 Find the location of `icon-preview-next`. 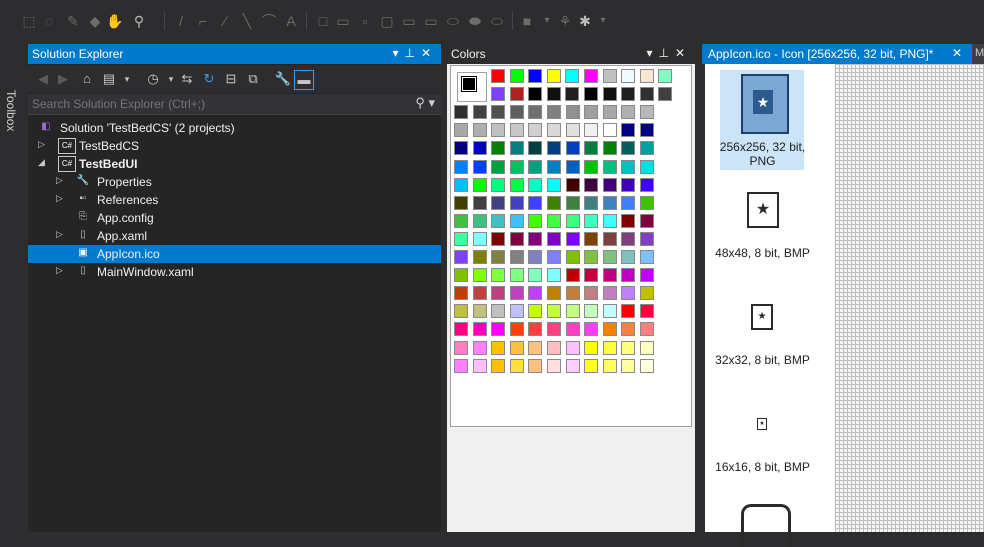

icon-preview-next is located at coordinates (766, 525).